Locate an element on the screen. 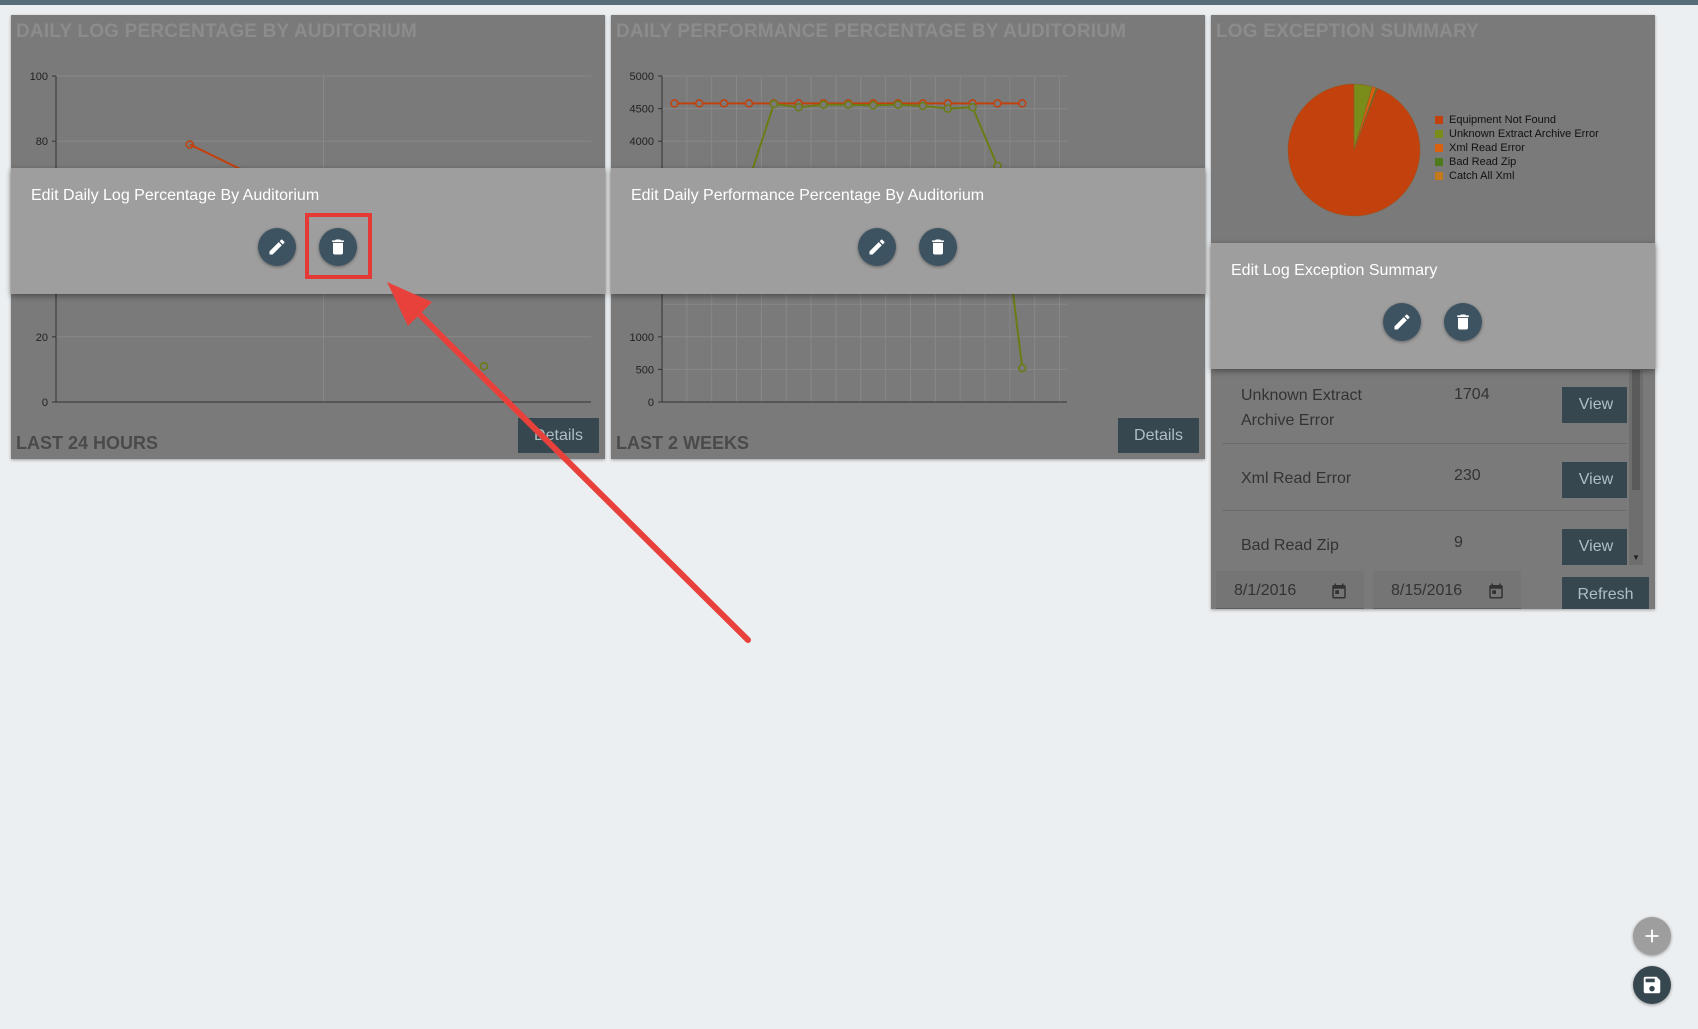 Image resolution: width=1698 pixels, height=1029 pixels. save-icon is located at coordinates (1652, 985).